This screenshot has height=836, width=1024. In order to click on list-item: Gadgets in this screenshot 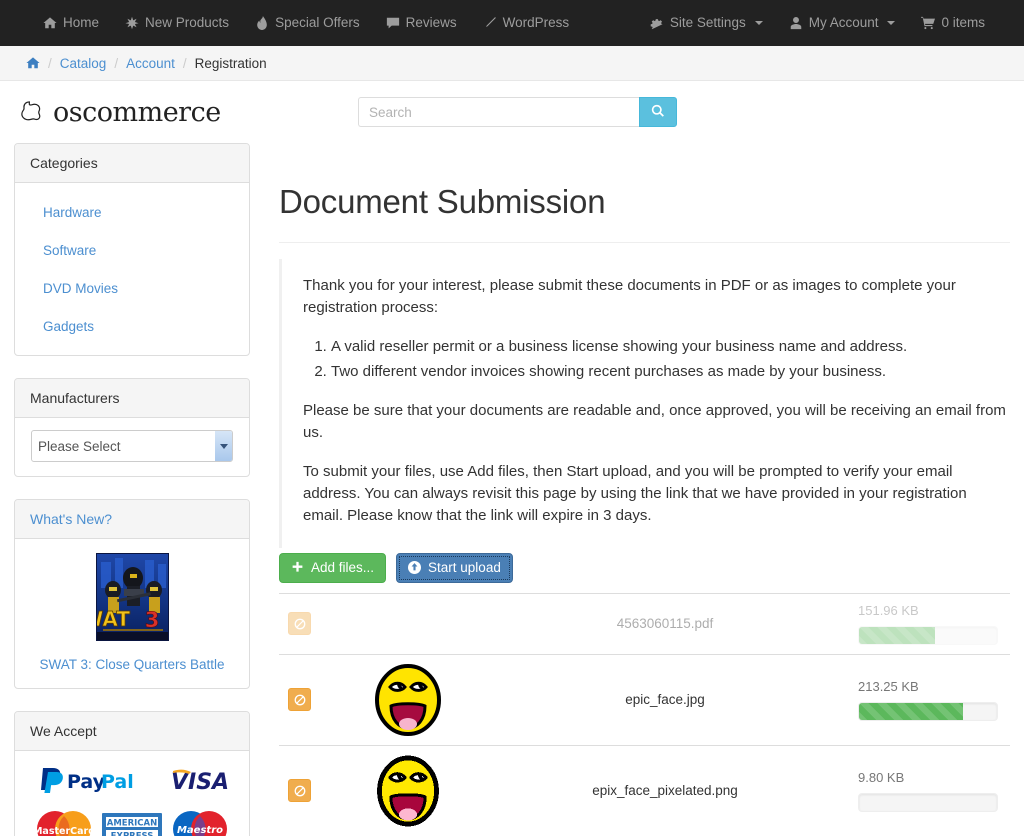, I will do `click(132, 326)`.